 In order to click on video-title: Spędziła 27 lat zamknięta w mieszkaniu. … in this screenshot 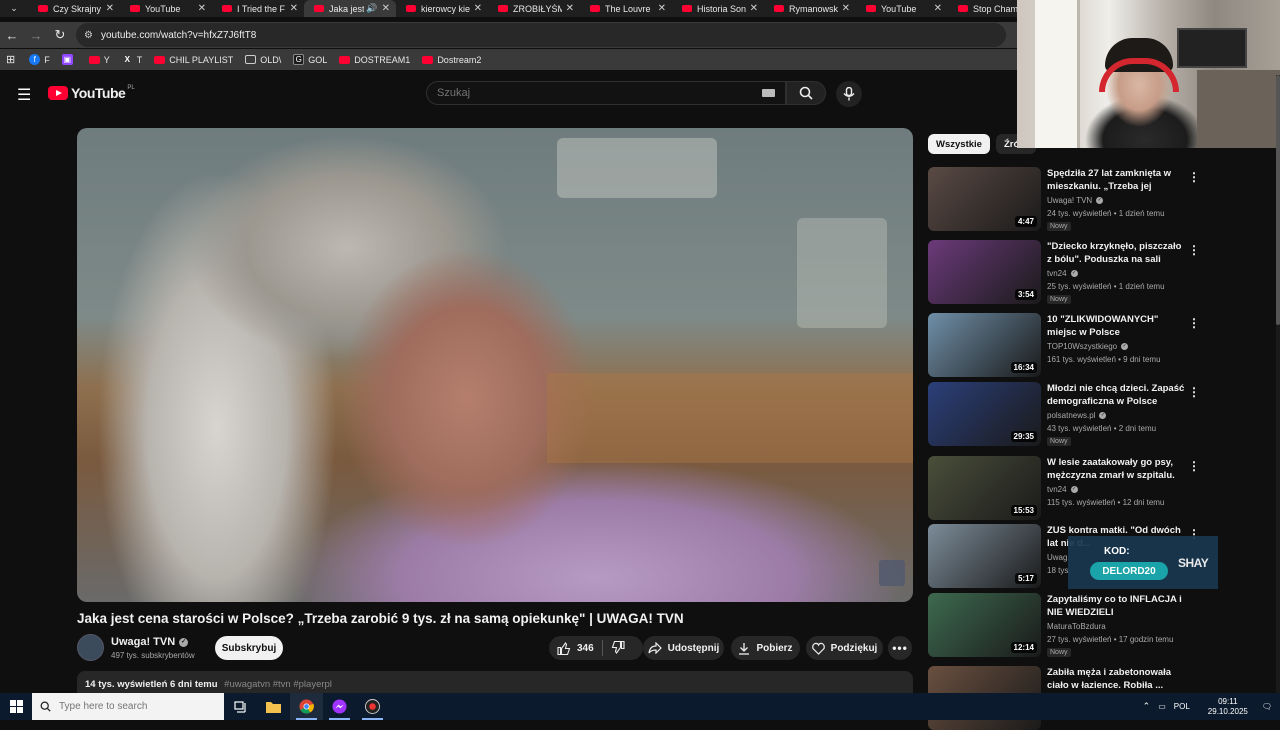, I will do `click(1116, 180)`.